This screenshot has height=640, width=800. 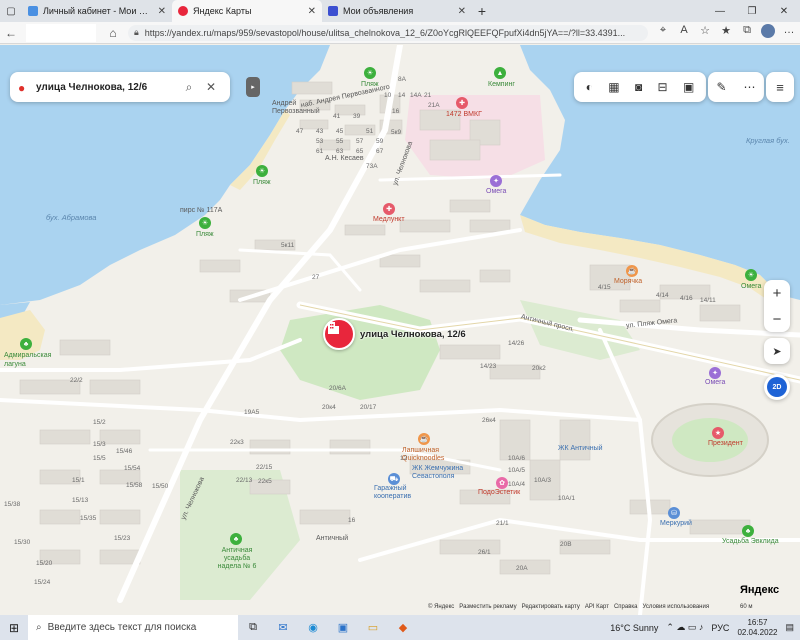 I want to click on house-number: 47, so click(x=300, y=131).